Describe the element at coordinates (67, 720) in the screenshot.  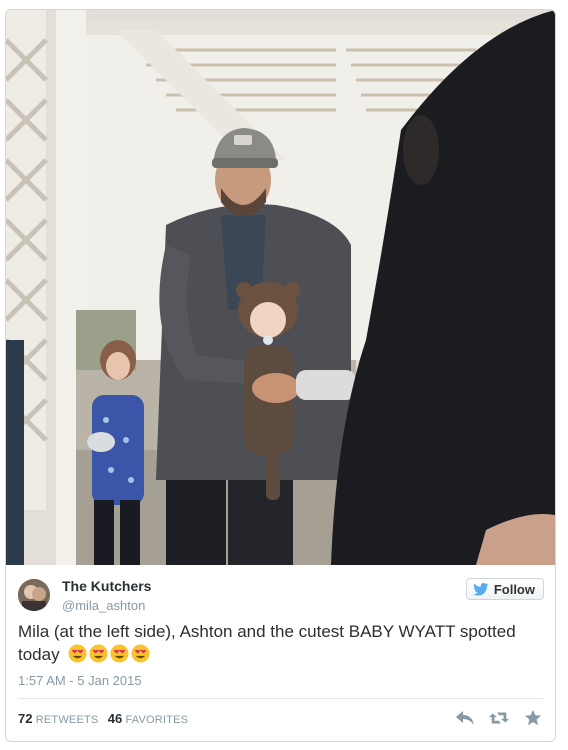
I see `retweets-label: RETWEETS` at that location.